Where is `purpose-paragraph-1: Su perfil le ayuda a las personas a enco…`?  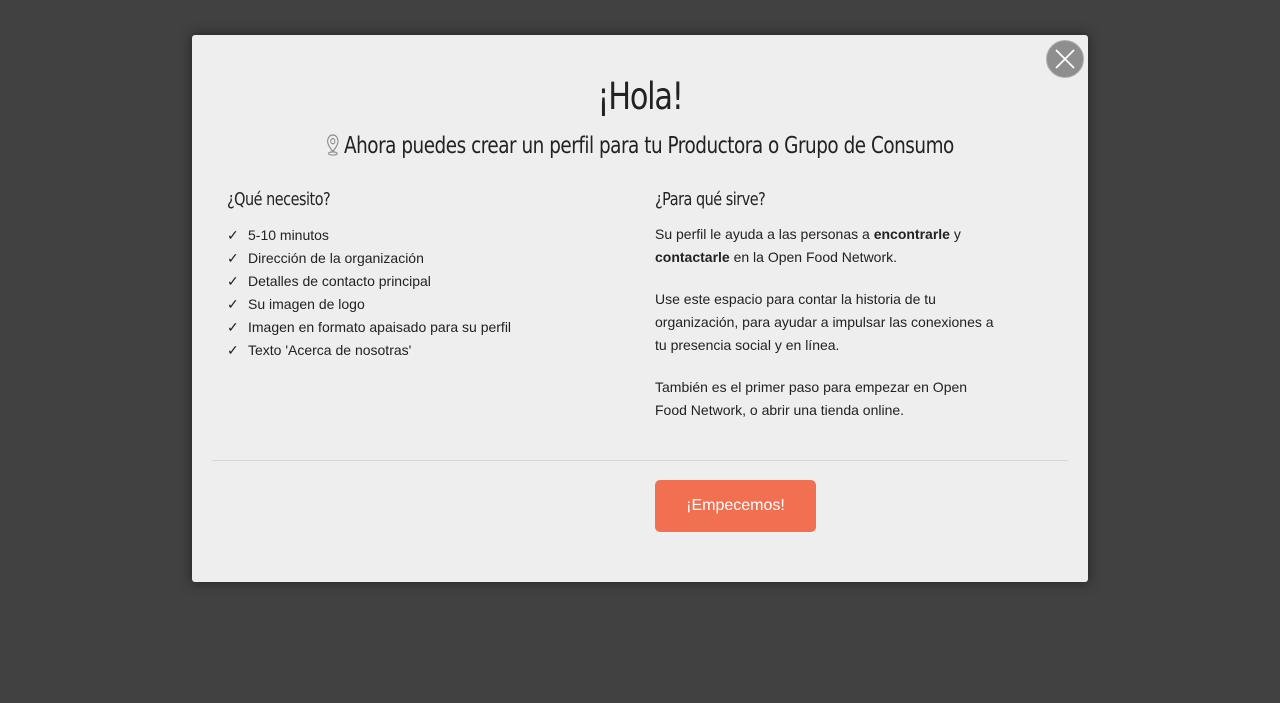 purpose-paragraph-1: Su perfil le ayuda a las personas a enco… is located at coordinates (808, 245).